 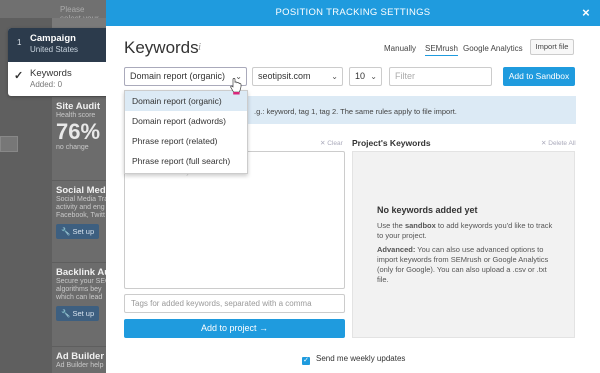 What do you see at coordinates (54, 49) in the screenshot?
I see `step-subtitle: United States` at bounding box center [54, 49].